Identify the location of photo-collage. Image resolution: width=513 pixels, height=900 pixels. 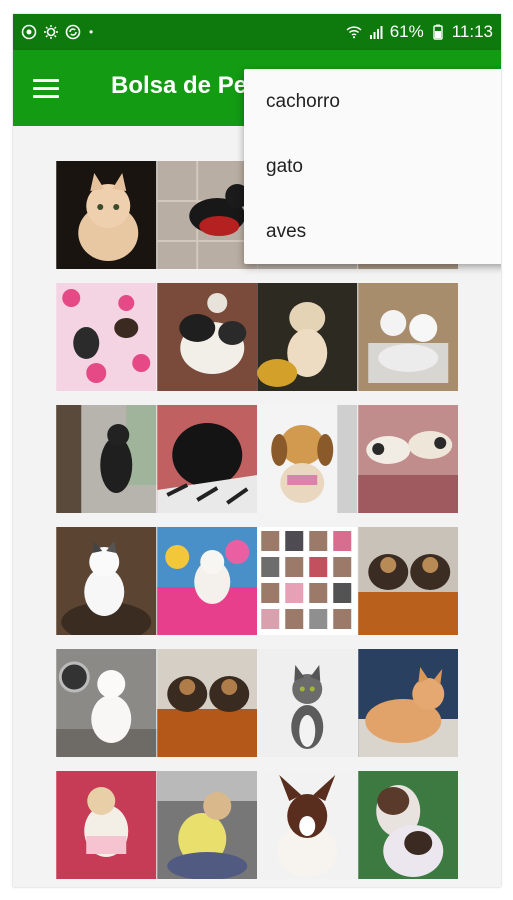
(307, 581).